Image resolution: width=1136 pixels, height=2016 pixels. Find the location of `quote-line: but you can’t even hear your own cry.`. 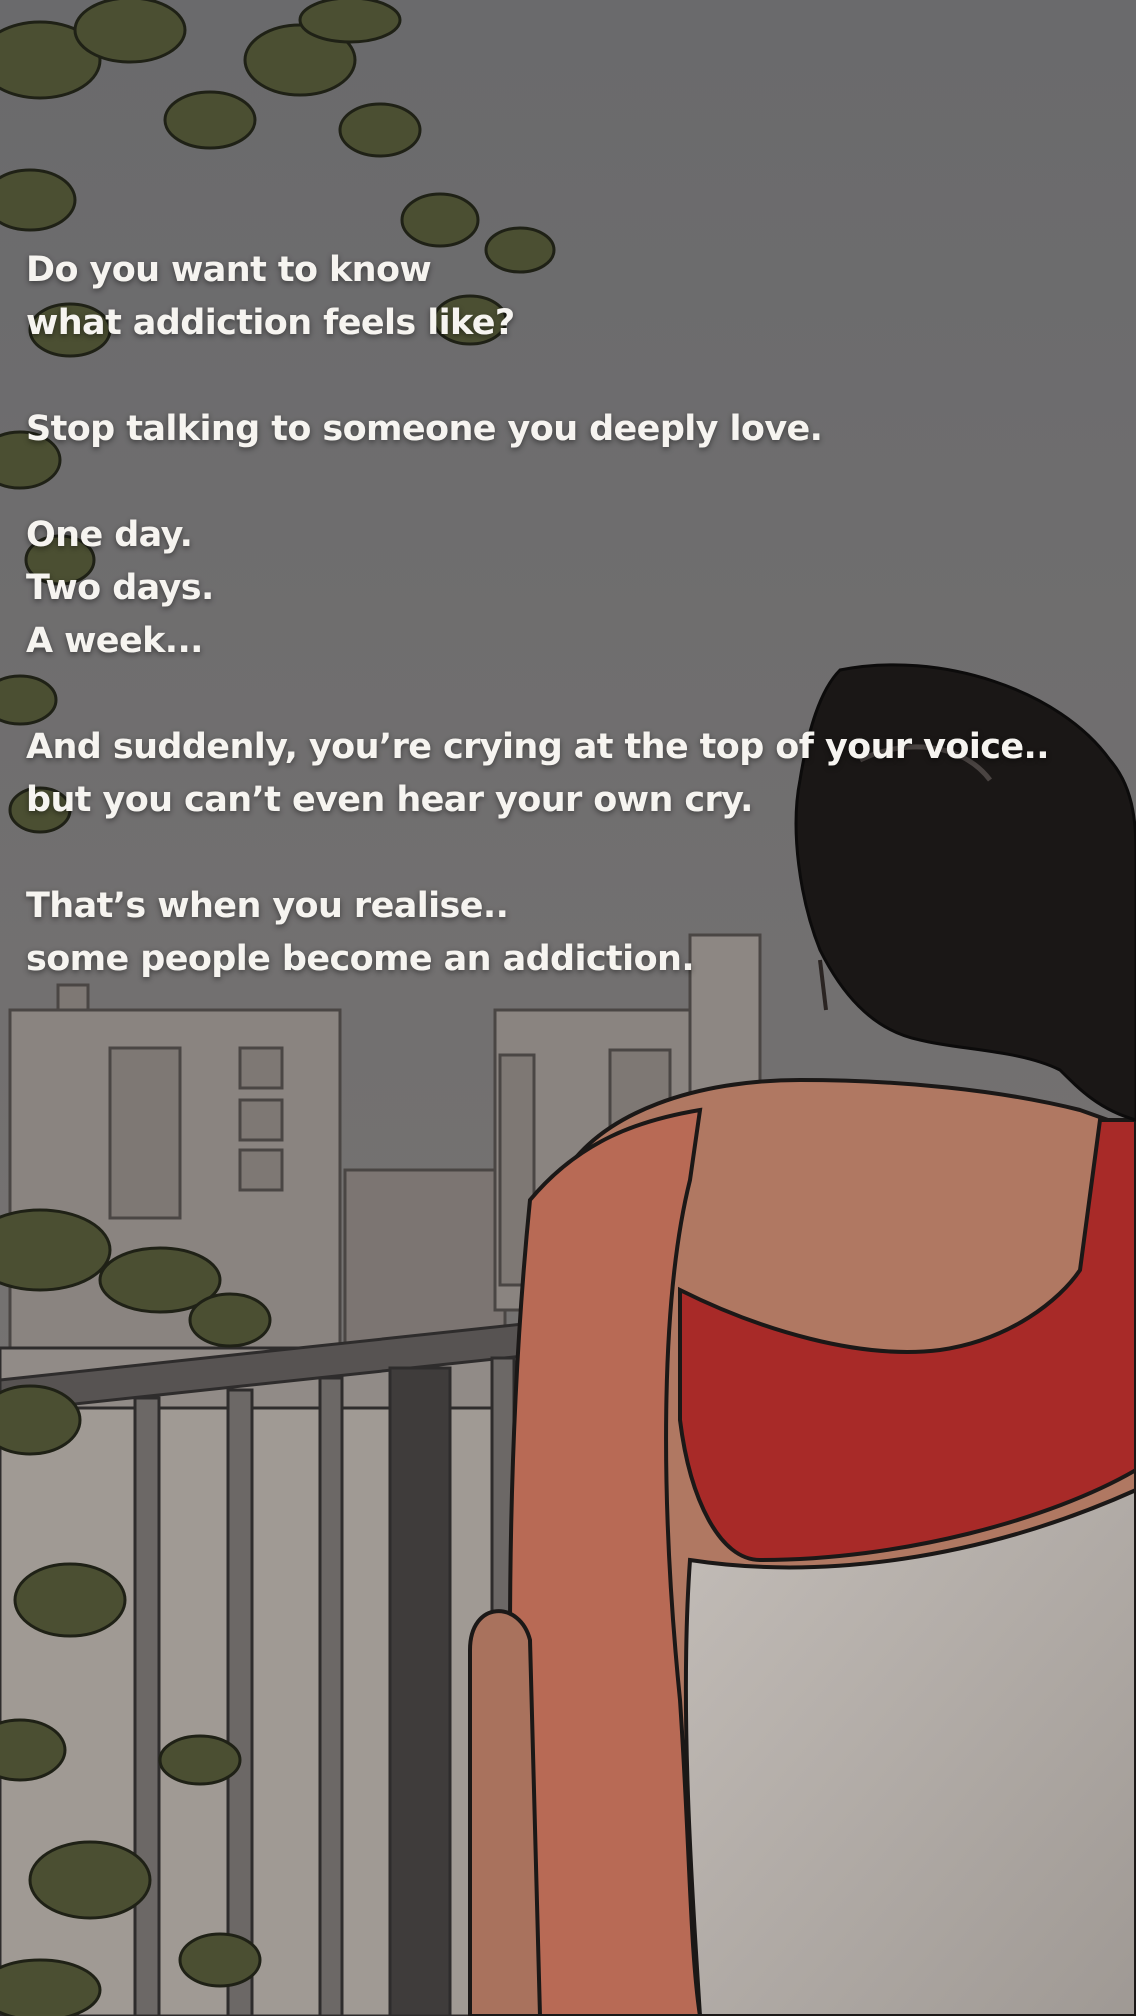

quote-line: but you can’t even hear your own cry. is located at coordinates (389, 800).